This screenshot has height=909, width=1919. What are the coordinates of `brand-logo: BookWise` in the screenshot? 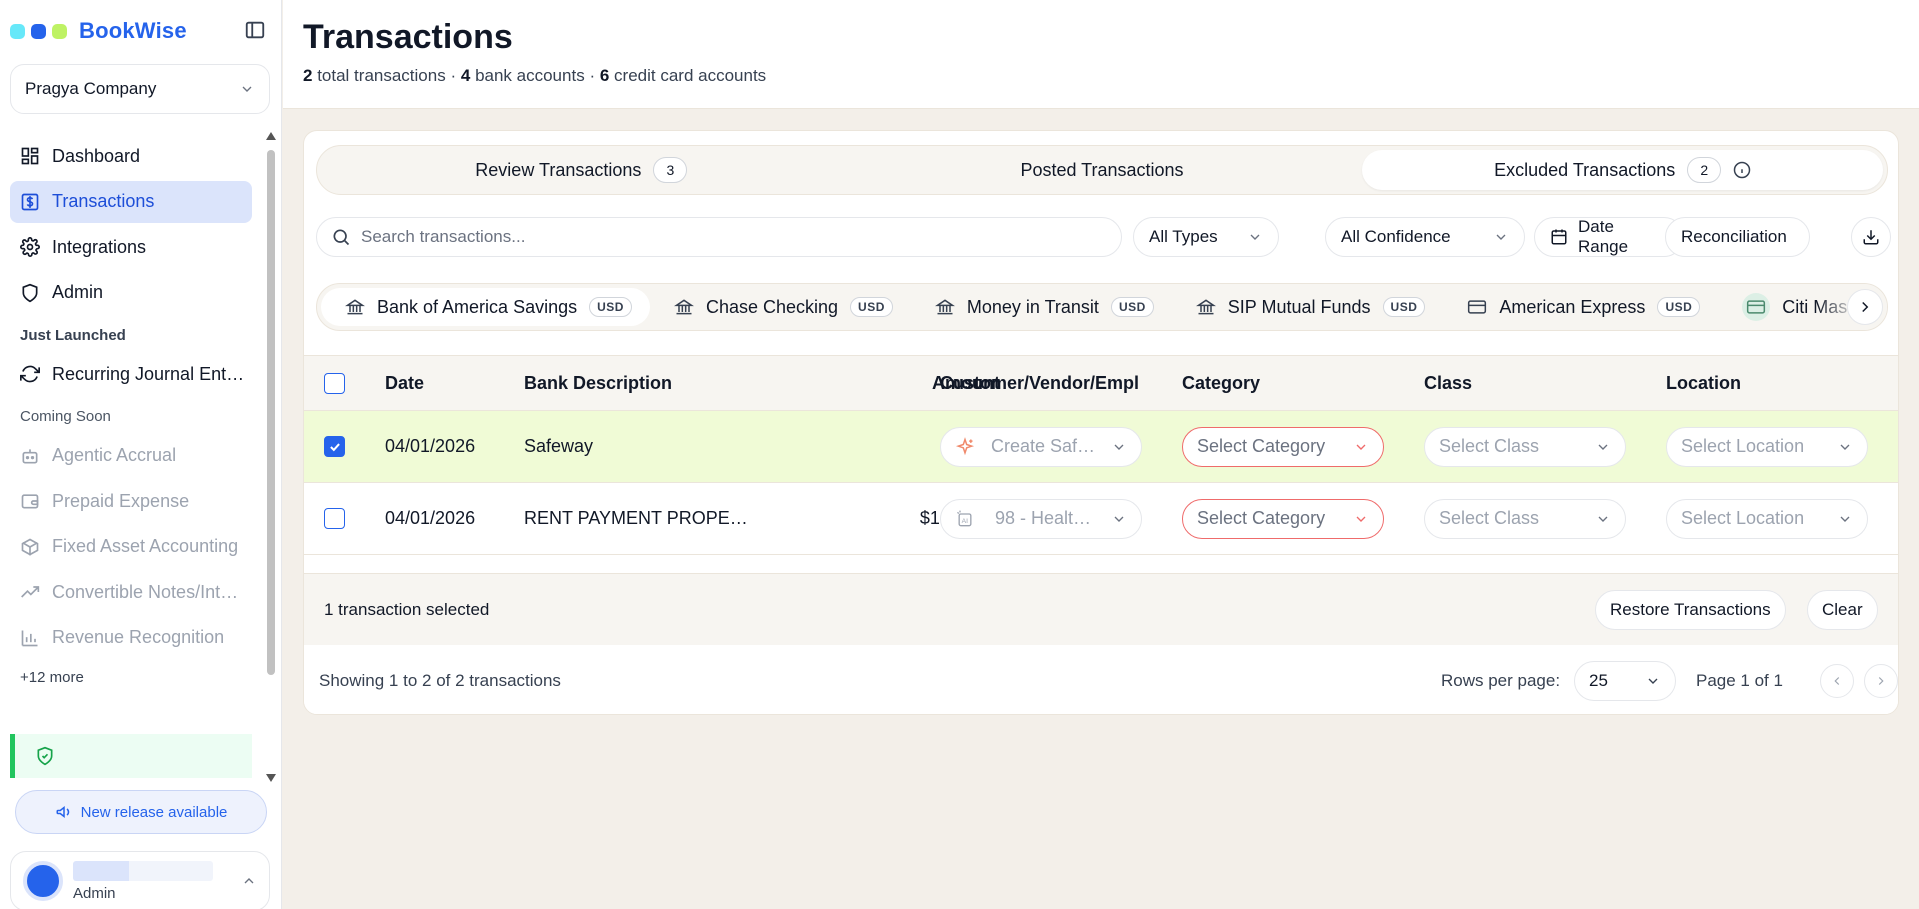 It's located at (98, 31).